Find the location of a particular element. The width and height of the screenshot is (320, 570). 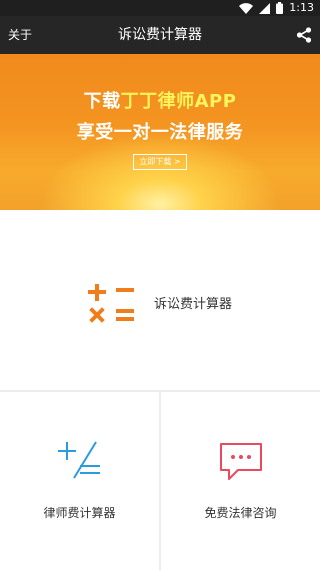

clock-time: 1:13 is located at coordinates (301, 7).